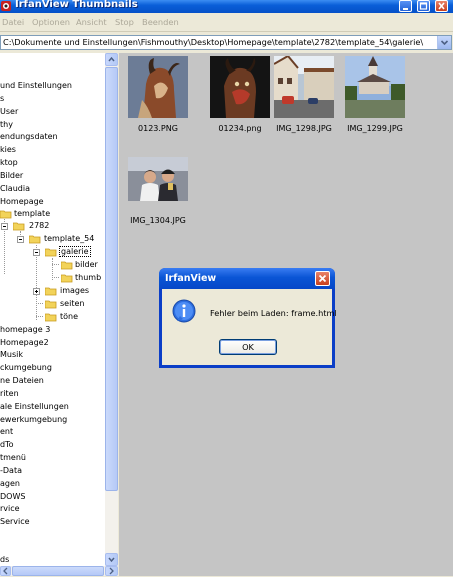 The width and height of the screenshot is (453, 577). I want to click on tree-item-galerie: galerie, so click(75, 251).